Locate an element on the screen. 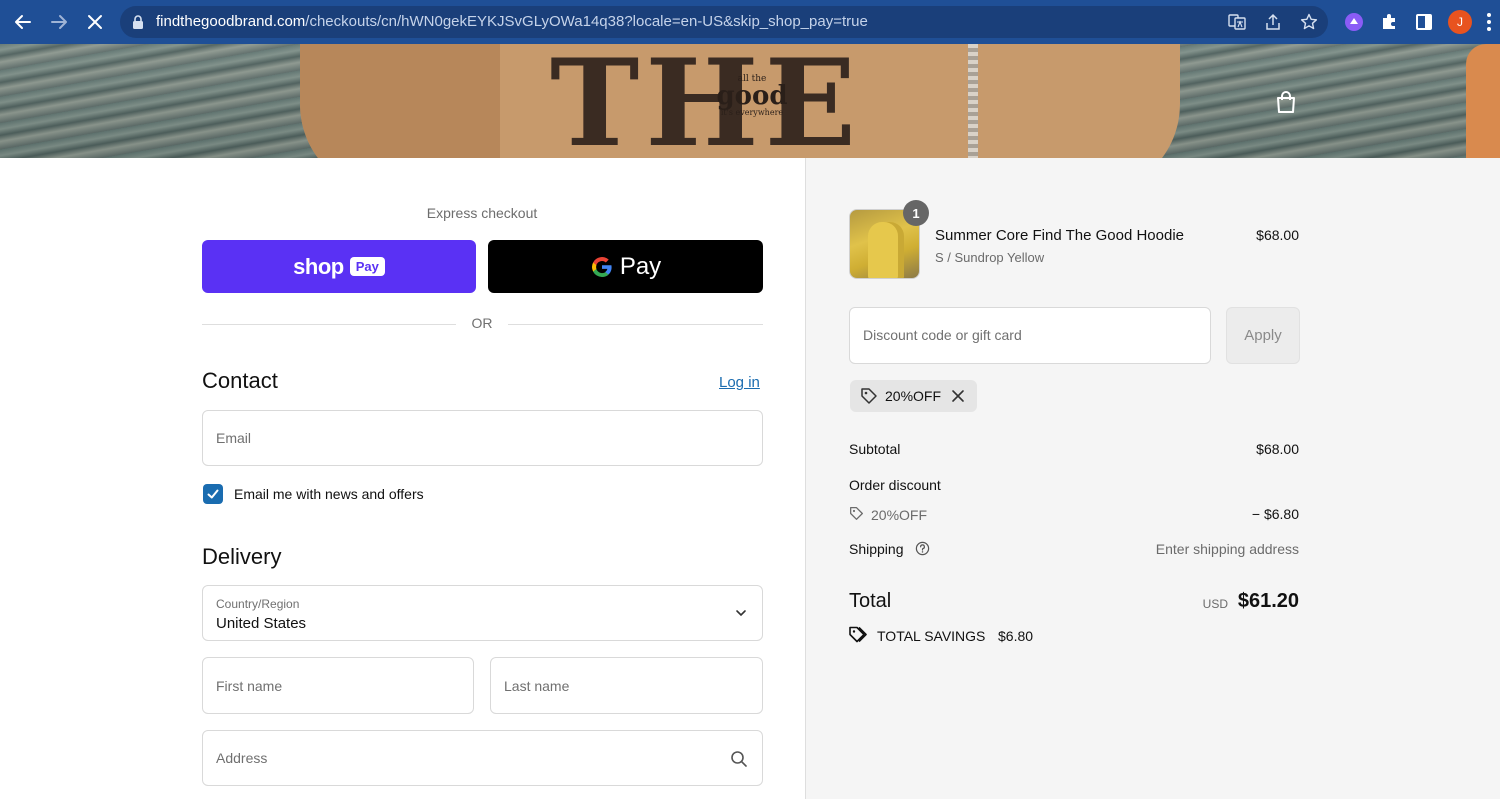 Image resolution: width=1500 pixels, height=799 pixels. address-field: Address is located at coordinates (482, 758).